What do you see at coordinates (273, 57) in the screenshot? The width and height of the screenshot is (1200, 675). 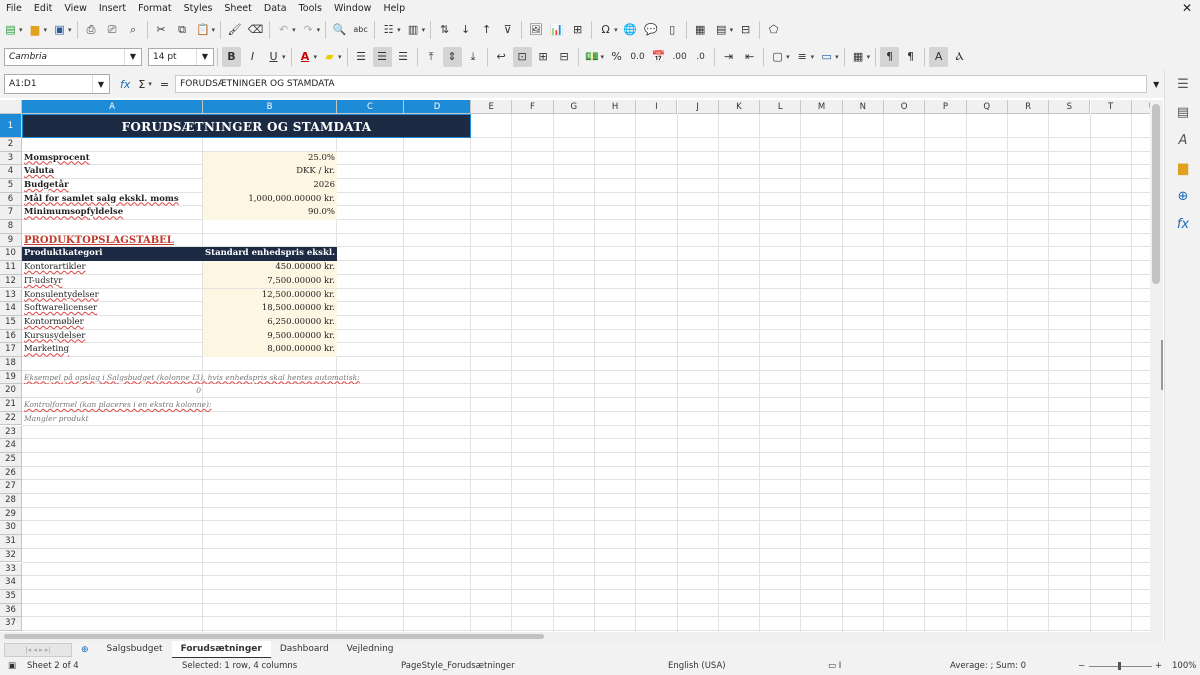 I see `underline-icon: U` at bounding box center [273, 57].